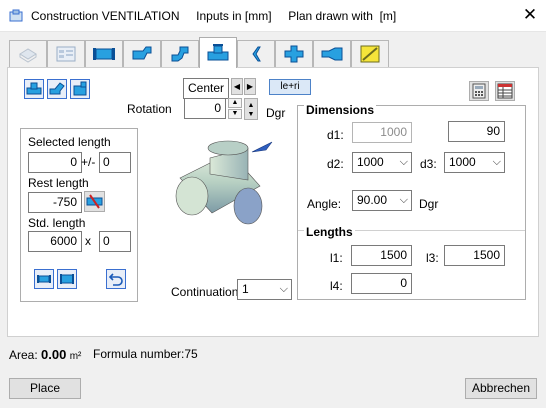 The width and height of the screenshot is (546, 408). What do you see at coordinates (57, 223) in the screenshot?
I see `std-length-label: Std. length` at bounding box center [57, 223].